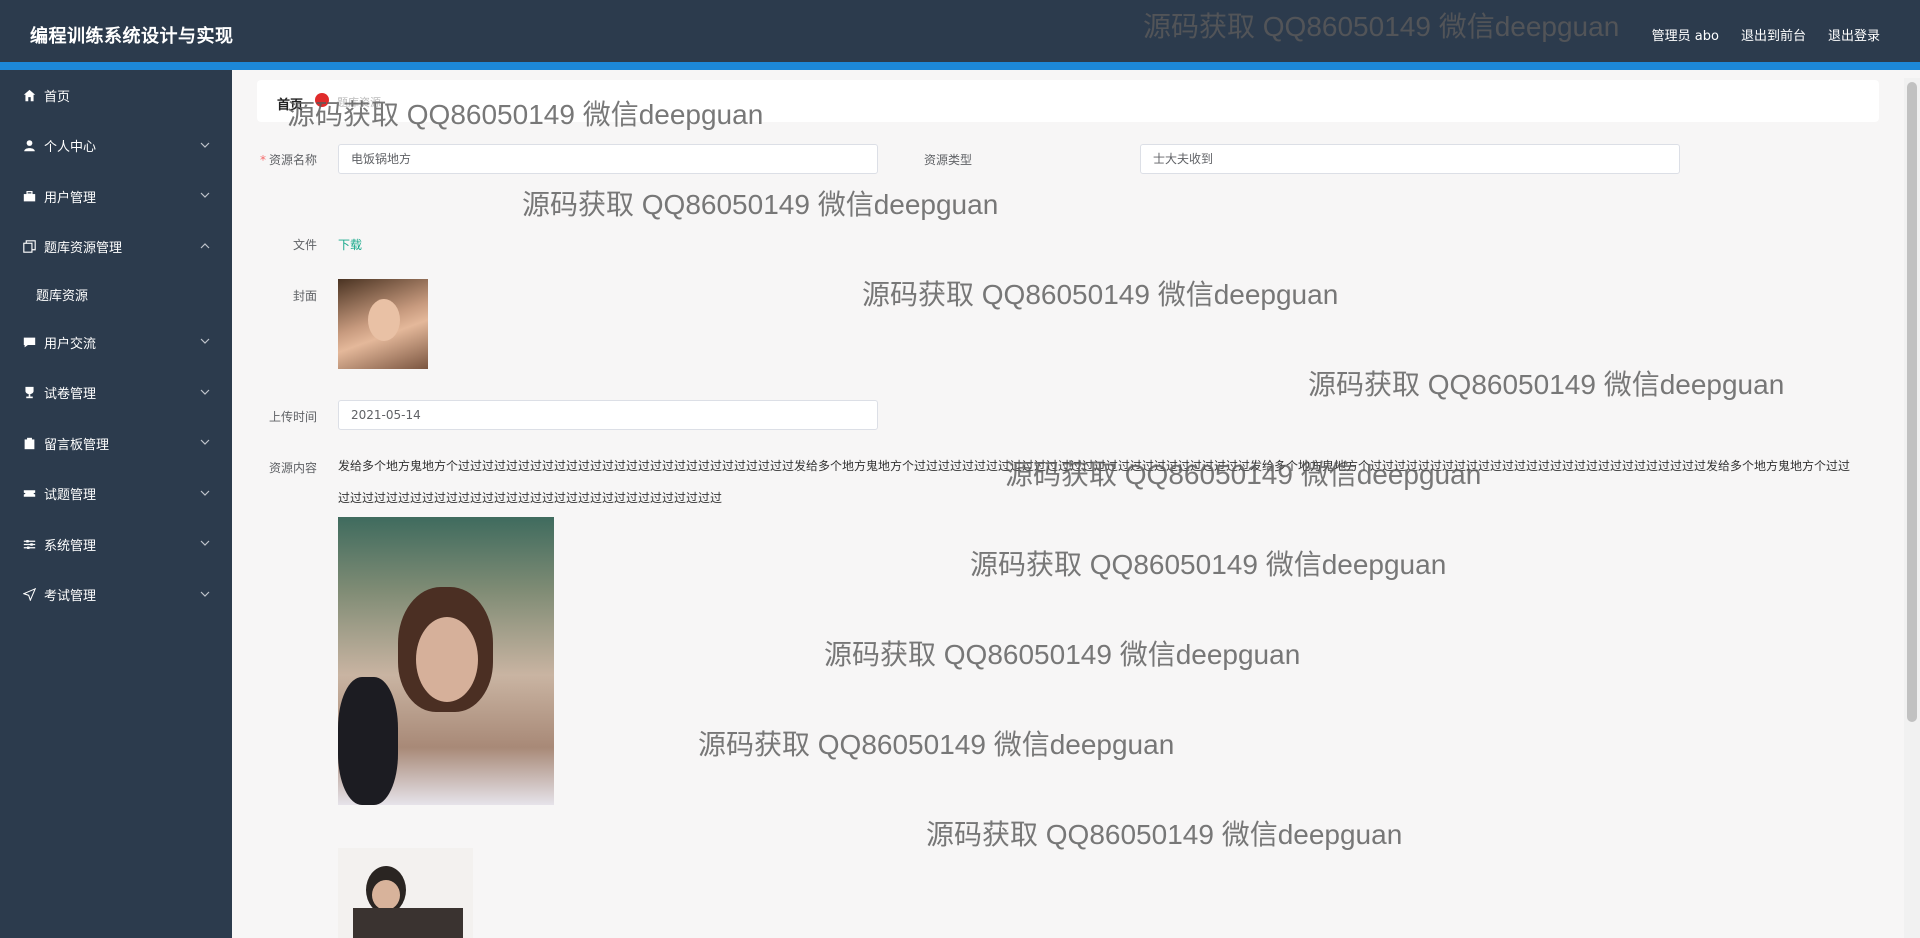 The height and width of the screenshot is (938, 1920). Describe the element at coordinates (116, 544) in the screenshot. I see `sidebar-item-system-management: 系统管理` at that location.